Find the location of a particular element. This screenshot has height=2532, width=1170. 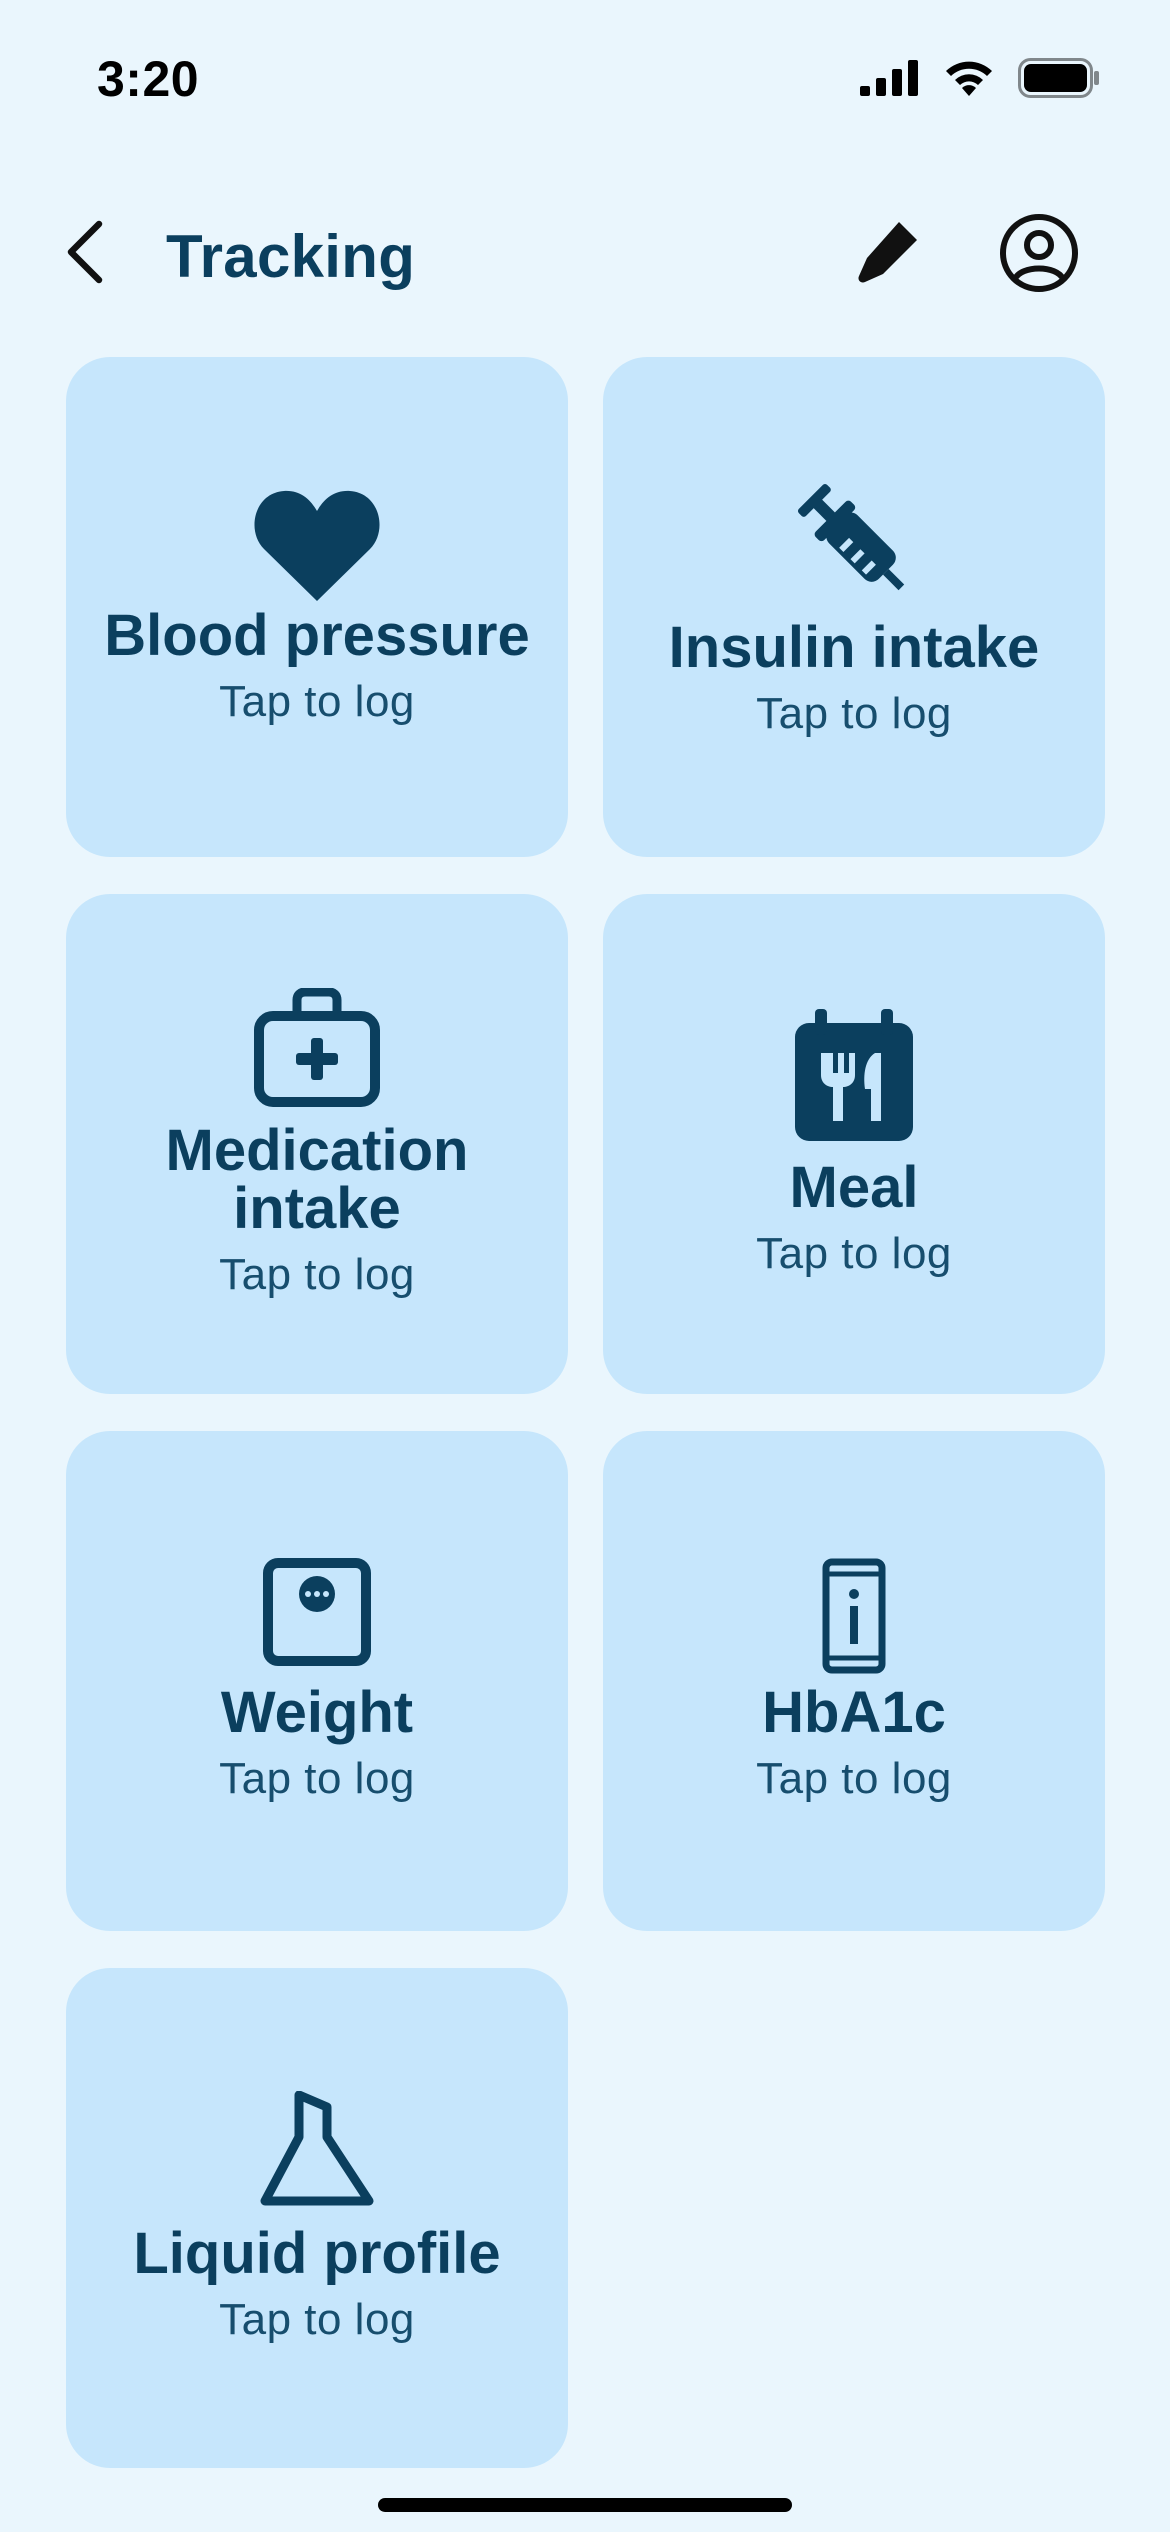

tile-title: Meal is located at coordinates (854, 1187).